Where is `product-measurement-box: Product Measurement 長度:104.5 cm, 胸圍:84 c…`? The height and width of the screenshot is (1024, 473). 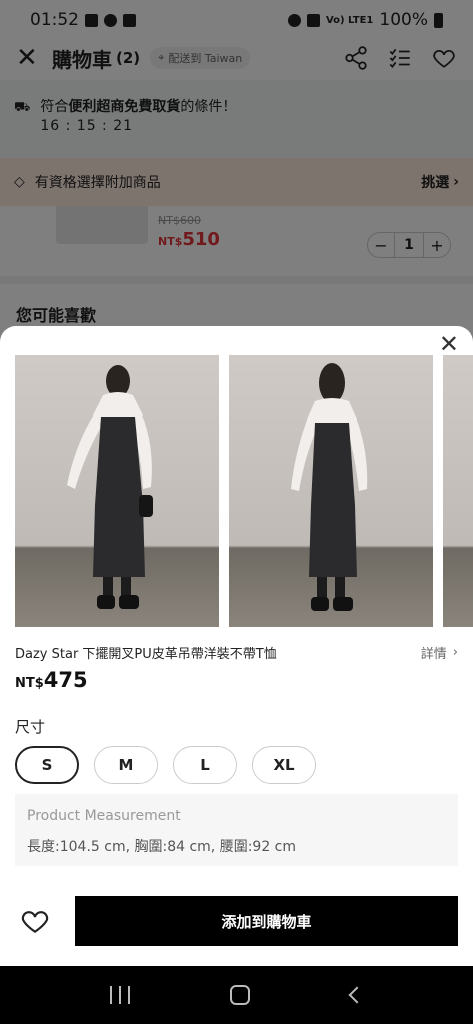
product-measurement-box: Product Measurement 長度:104.5 cm, 胸圍:84 c… is located at coordinates (236, 830).